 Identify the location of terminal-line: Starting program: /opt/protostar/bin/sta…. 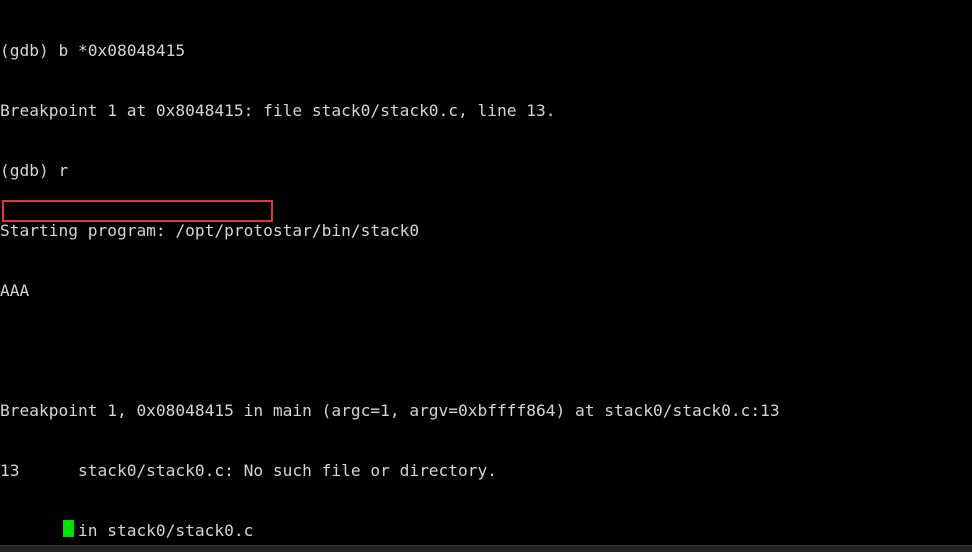
(210, 230).